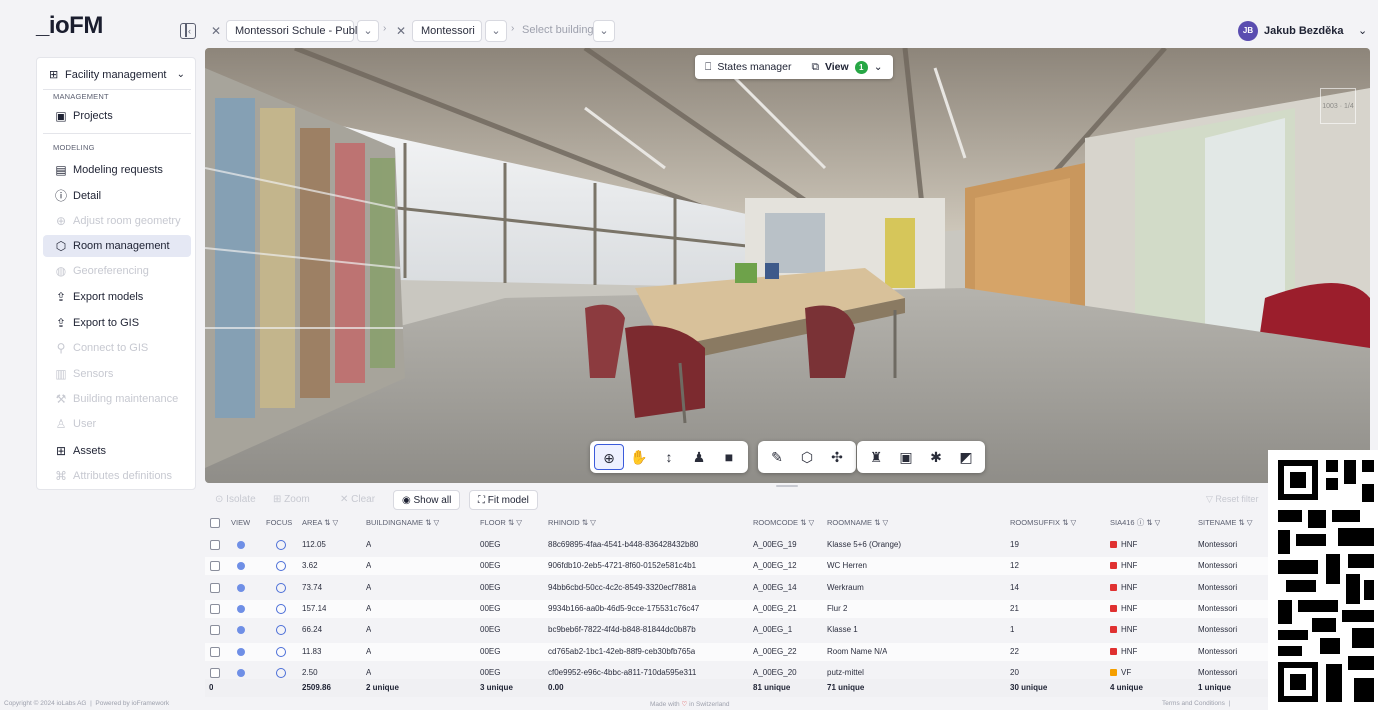 The width and height of the screenshot is (1378, 710). I want to click on clear-button: ✕ Clear, so click(357, 500).